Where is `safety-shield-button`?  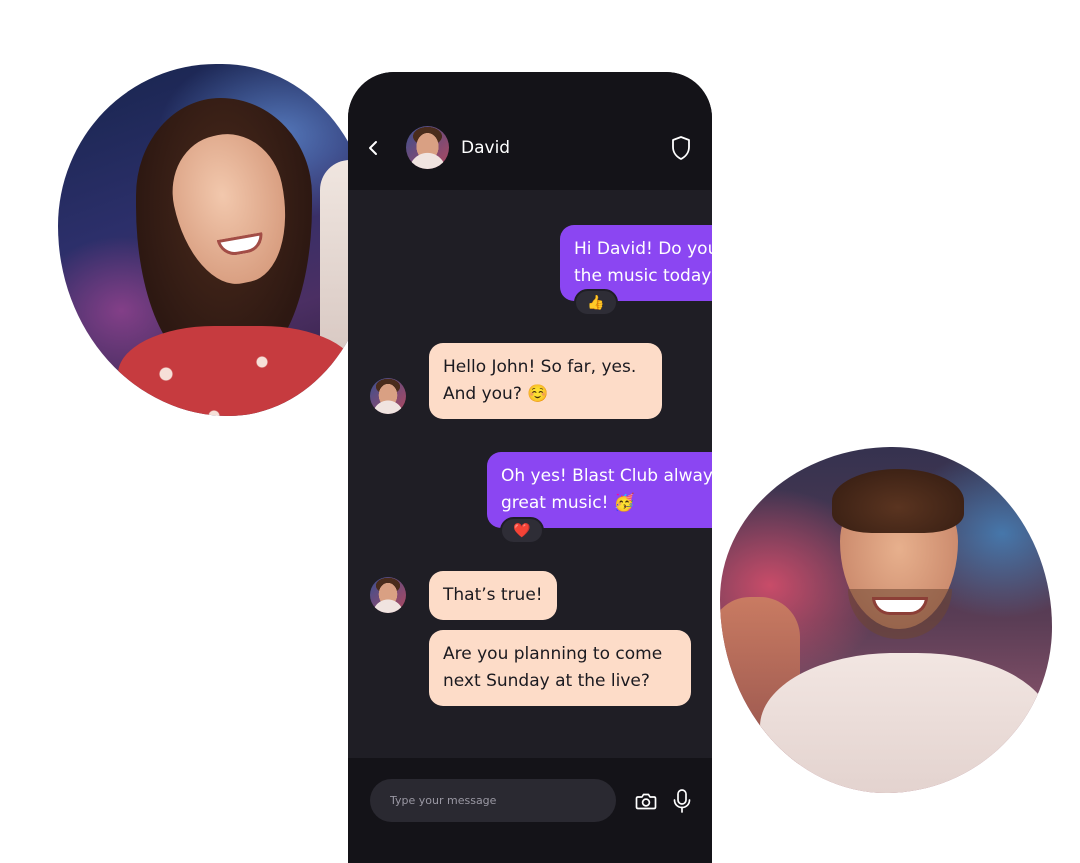 safety-shield-button is located at coordinates (681, 148).